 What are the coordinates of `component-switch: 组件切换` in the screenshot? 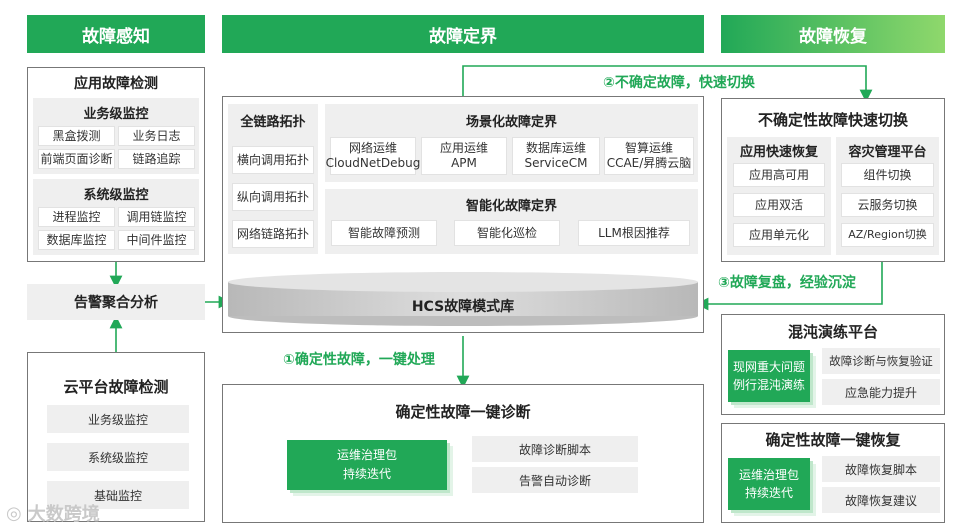 It's located at (887, 175).